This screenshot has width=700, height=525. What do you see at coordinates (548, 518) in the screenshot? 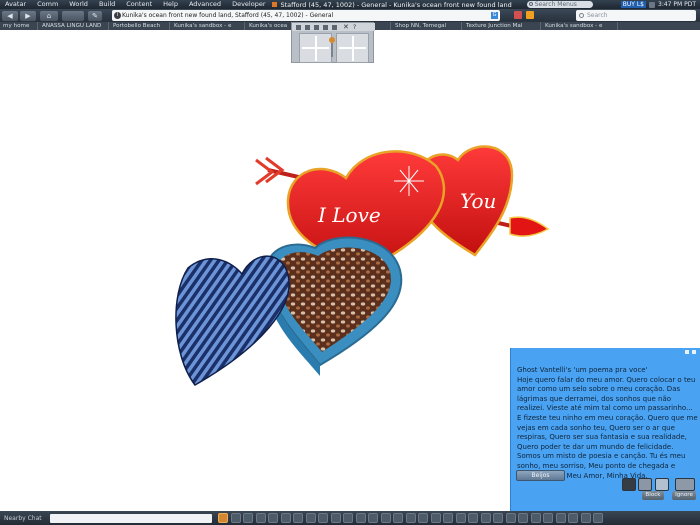
I see `blocked-icon` at bounding box center [548, 518].